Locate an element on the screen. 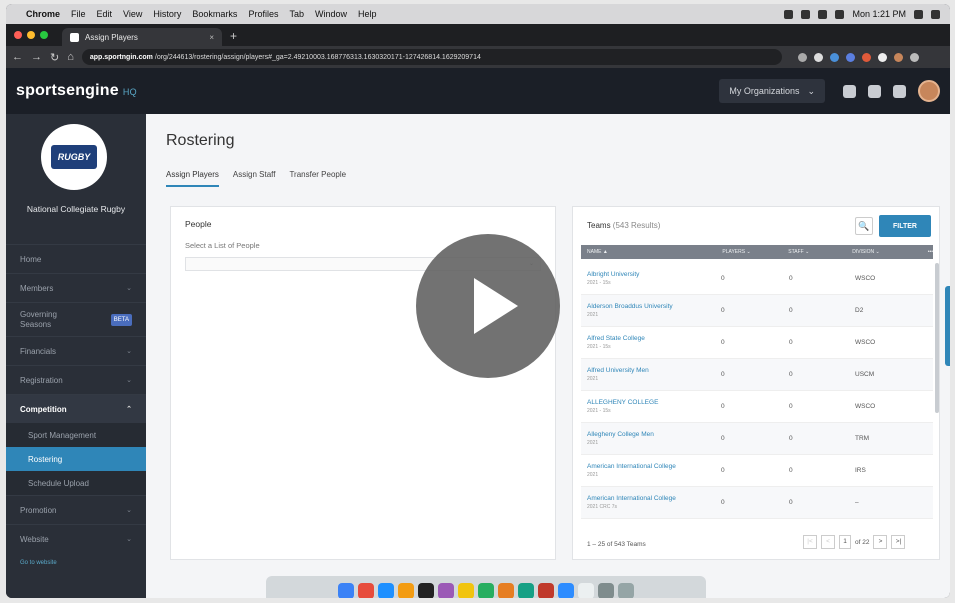  control-center-icon is located at coordinates (935, 14).